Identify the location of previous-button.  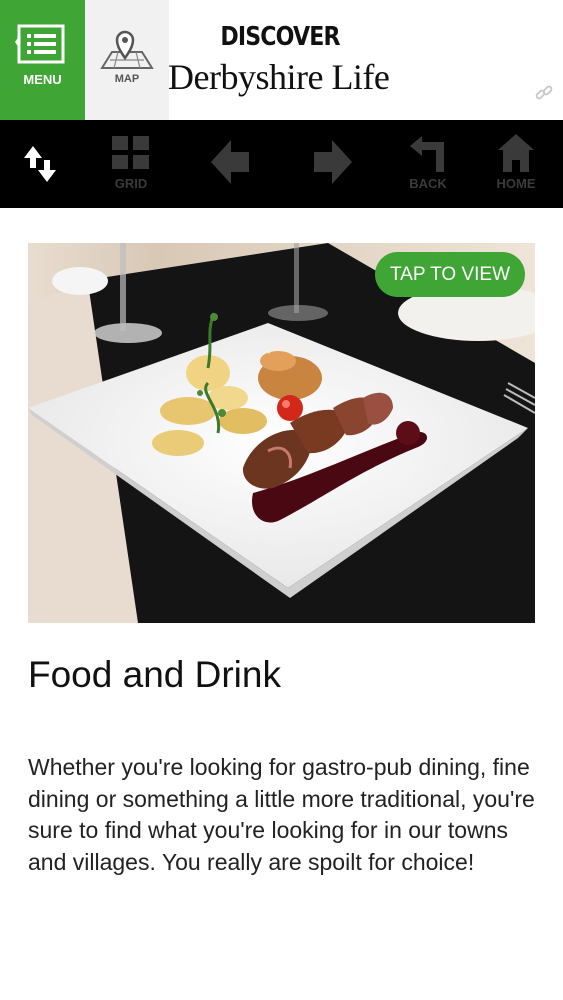
(230, 164).